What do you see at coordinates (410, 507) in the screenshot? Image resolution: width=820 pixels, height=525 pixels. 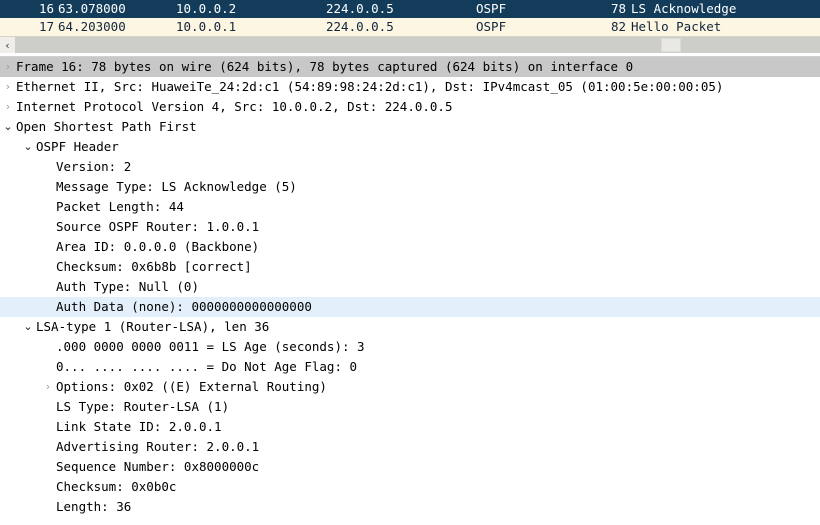 I see `detail-tree-row: Length: 36` at bounding box center [410, 507].